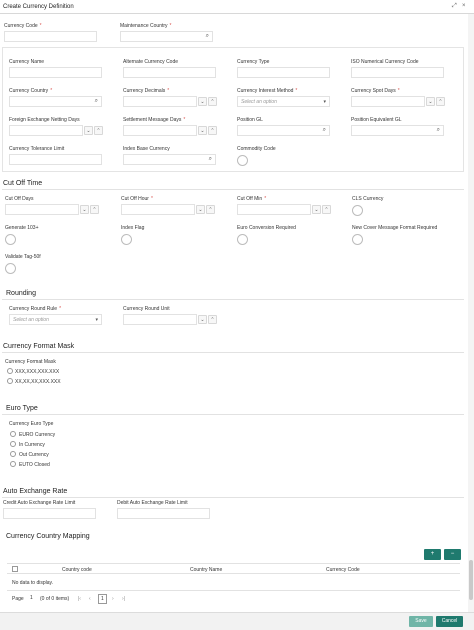 This screenshot has height=630, width=474. I want to click on column-header: Country Name, so click(206, 570).